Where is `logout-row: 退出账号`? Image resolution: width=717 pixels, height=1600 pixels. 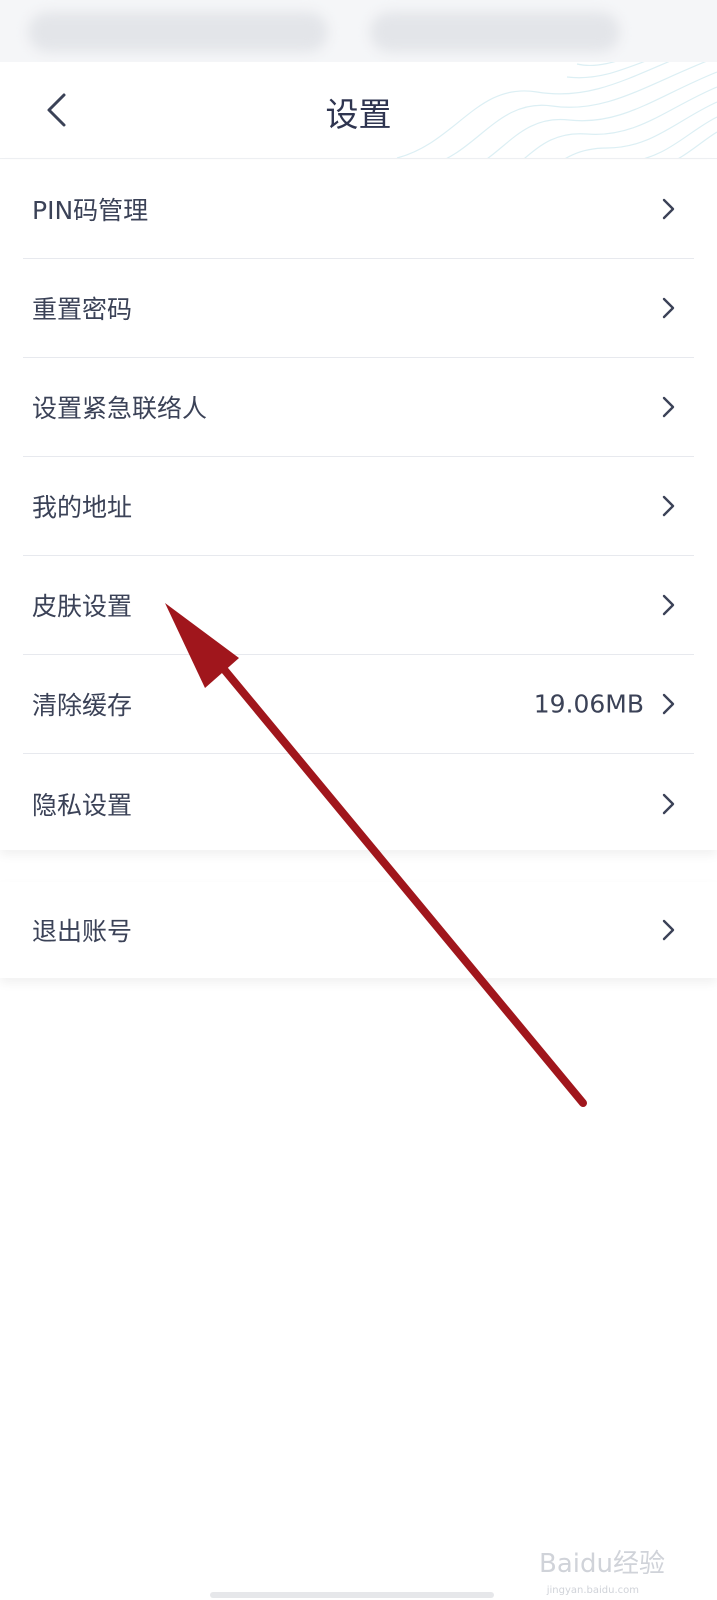
logout-row: 退出账号 is located at coordinates (358, 930).